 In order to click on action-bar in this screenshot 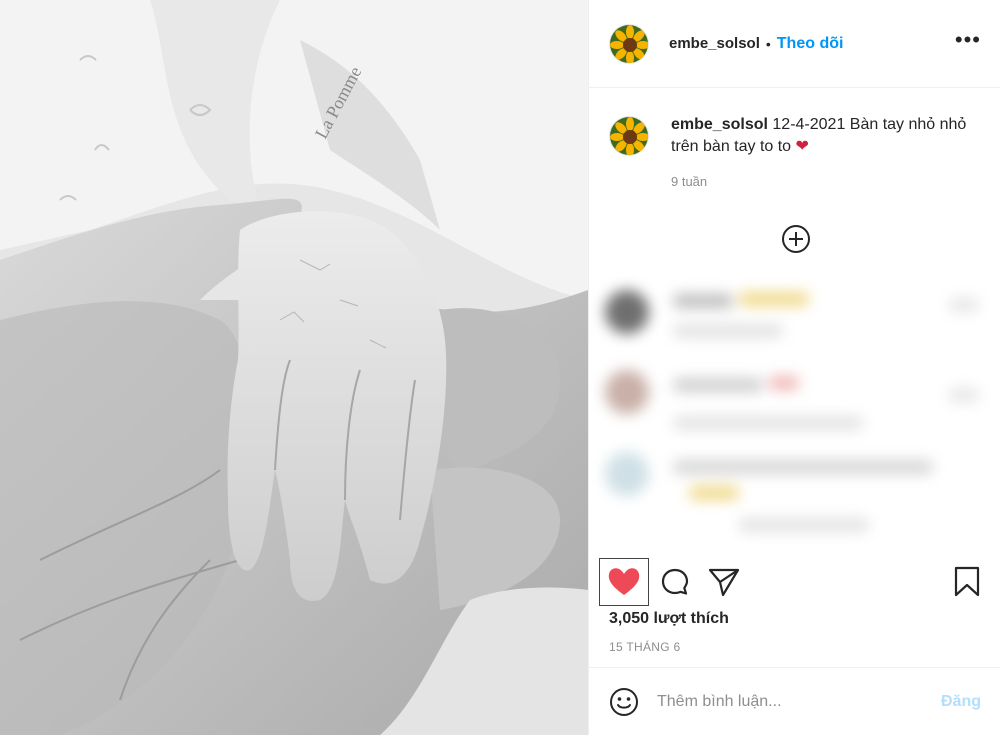, I will do `click(794, 582)`.